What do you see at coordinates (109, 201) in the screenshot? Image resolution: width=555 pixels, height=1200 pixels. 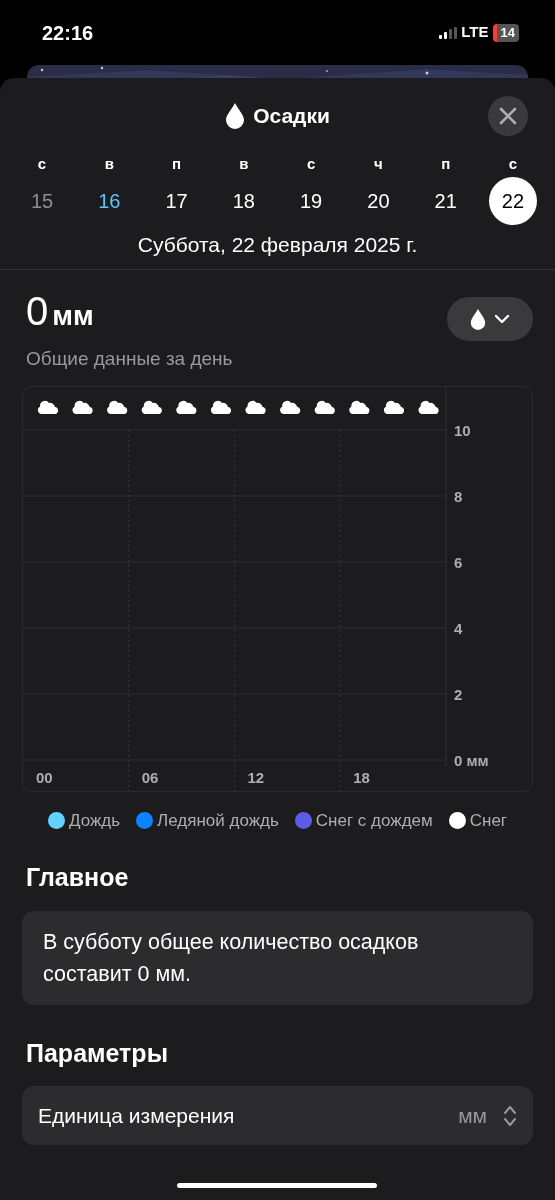 I see `day-button: 16` at bounding box center [109, 201].